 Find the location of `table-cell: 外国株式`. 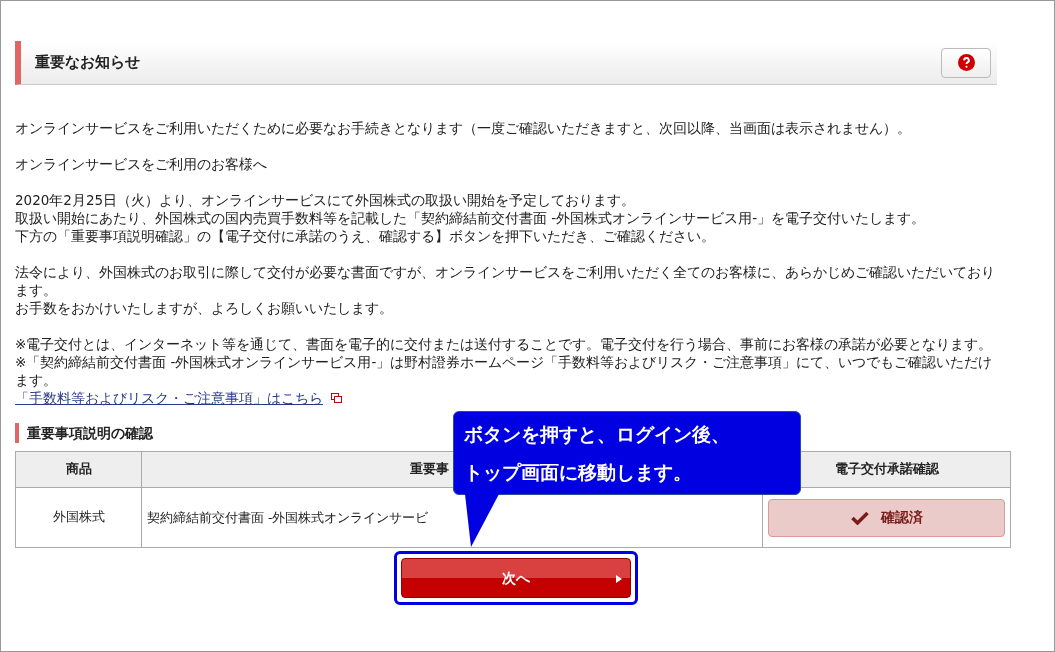

table-cell: 外国株式 is located at coordinates (78, 517).